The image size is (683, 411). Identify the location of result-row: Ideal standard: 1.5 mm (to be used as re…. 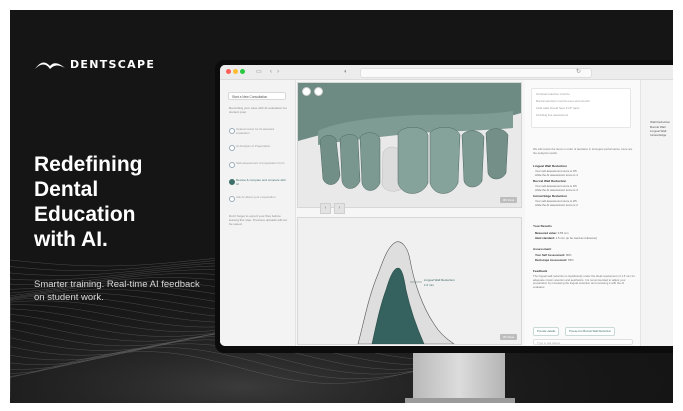
(566, 238).